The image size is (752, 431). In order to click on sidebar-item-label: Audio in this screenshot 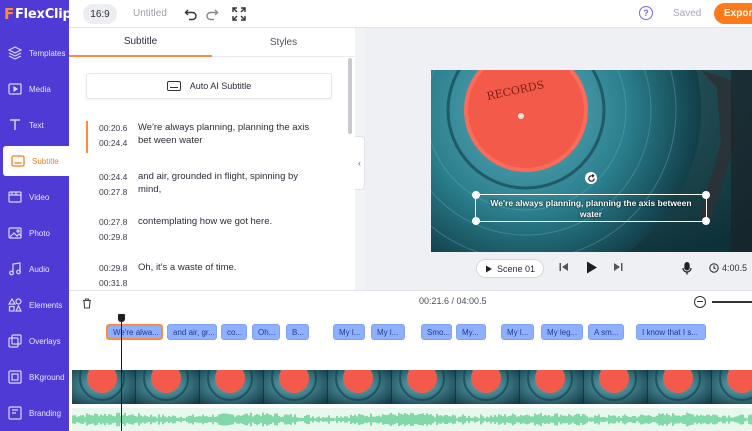, I will do `click(39, 269)`.